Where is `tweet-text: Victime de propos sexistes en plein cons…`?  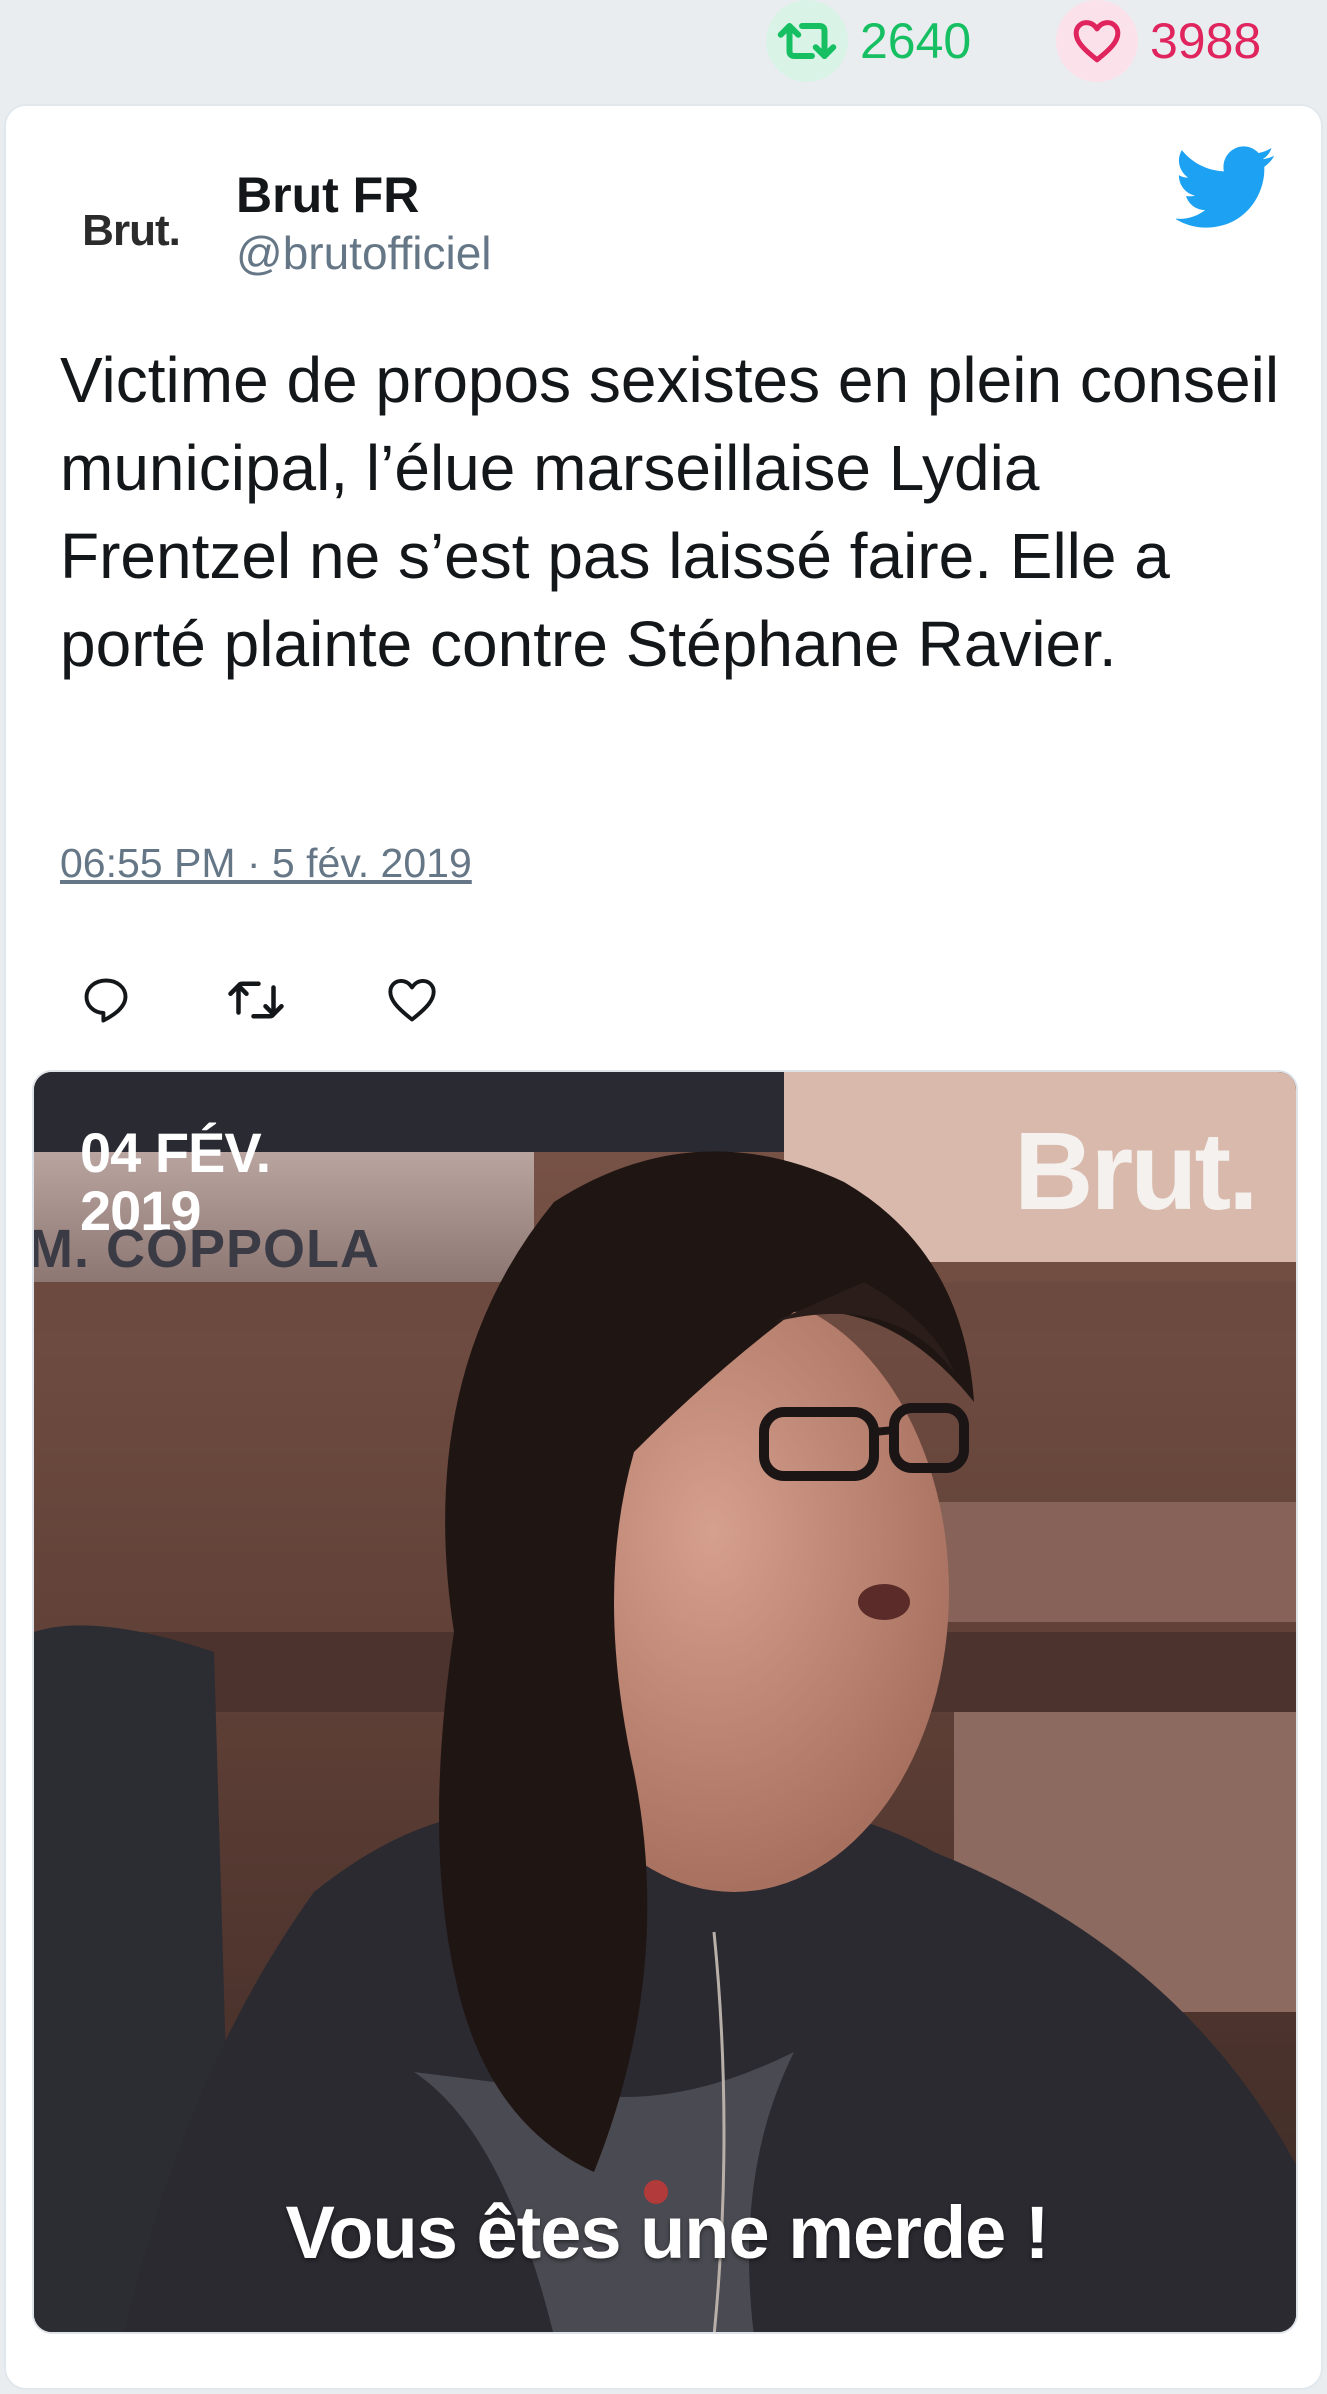 tweet-text: Victime de propos sexistes en plein cons… is located at coordinates (670, 512).